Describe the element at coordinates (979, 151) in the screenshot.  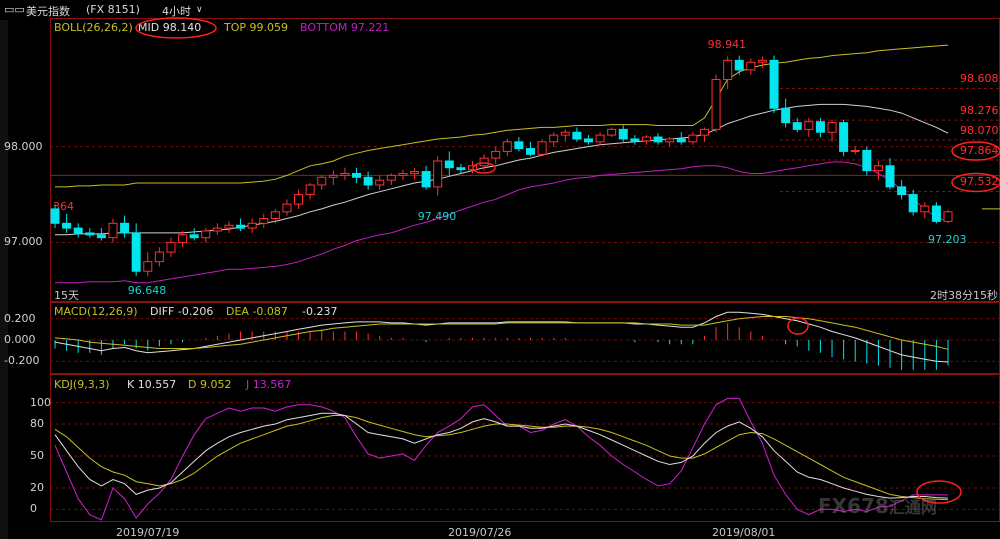
I see `level-price-label: 97.864` at that location.